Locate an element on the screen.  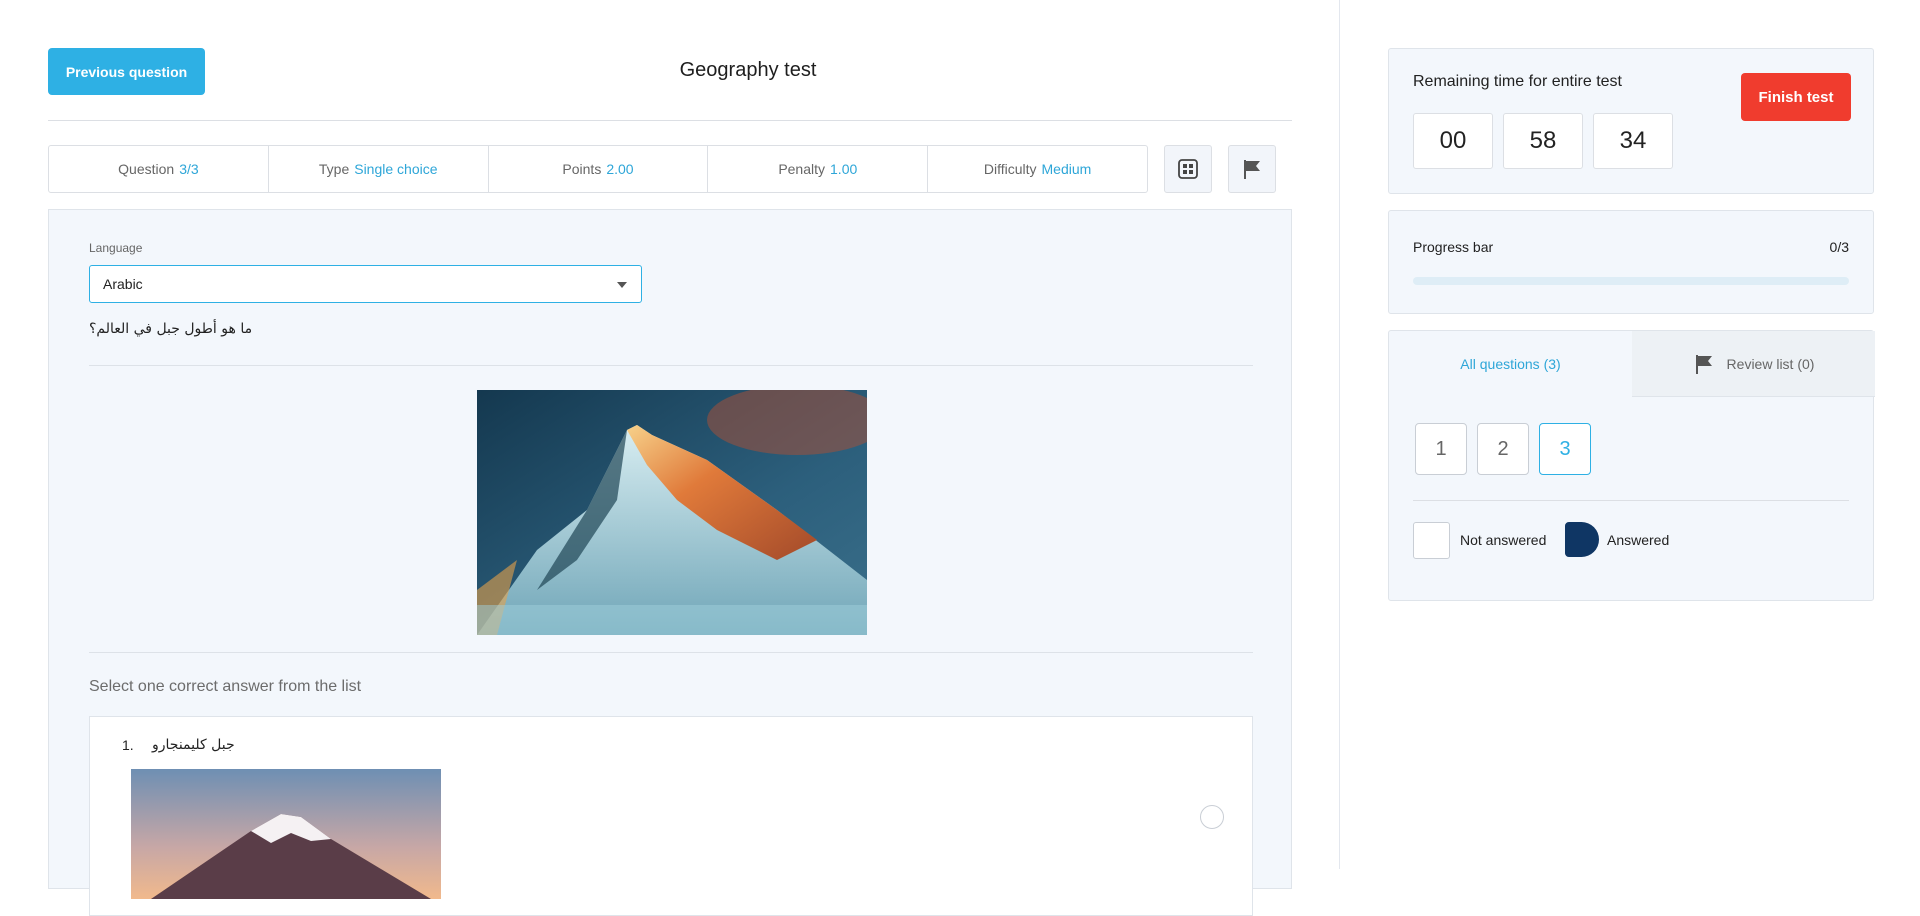
info-label: Type is located at coordinates (334, 169).